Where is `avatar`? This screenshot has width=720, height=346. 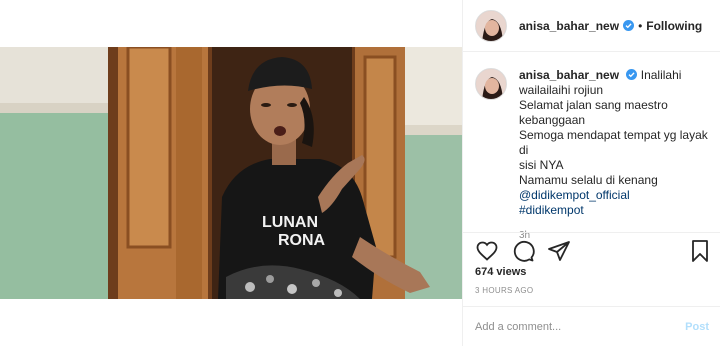 avatar is located at coordinates (491, 25).